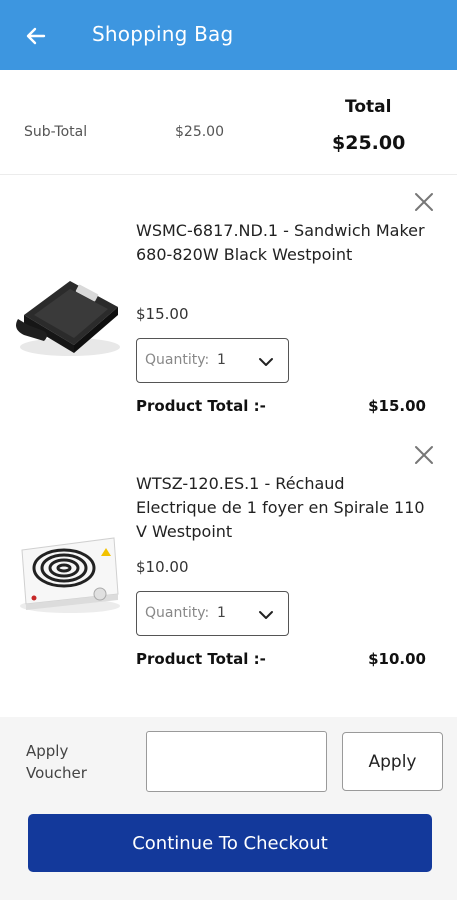 This screenshot has width=457, height=900. What do you see at coordinates (70, 320) in the screenshot?
I see `sandwich-maker-image` at bounding box center [70, 320].